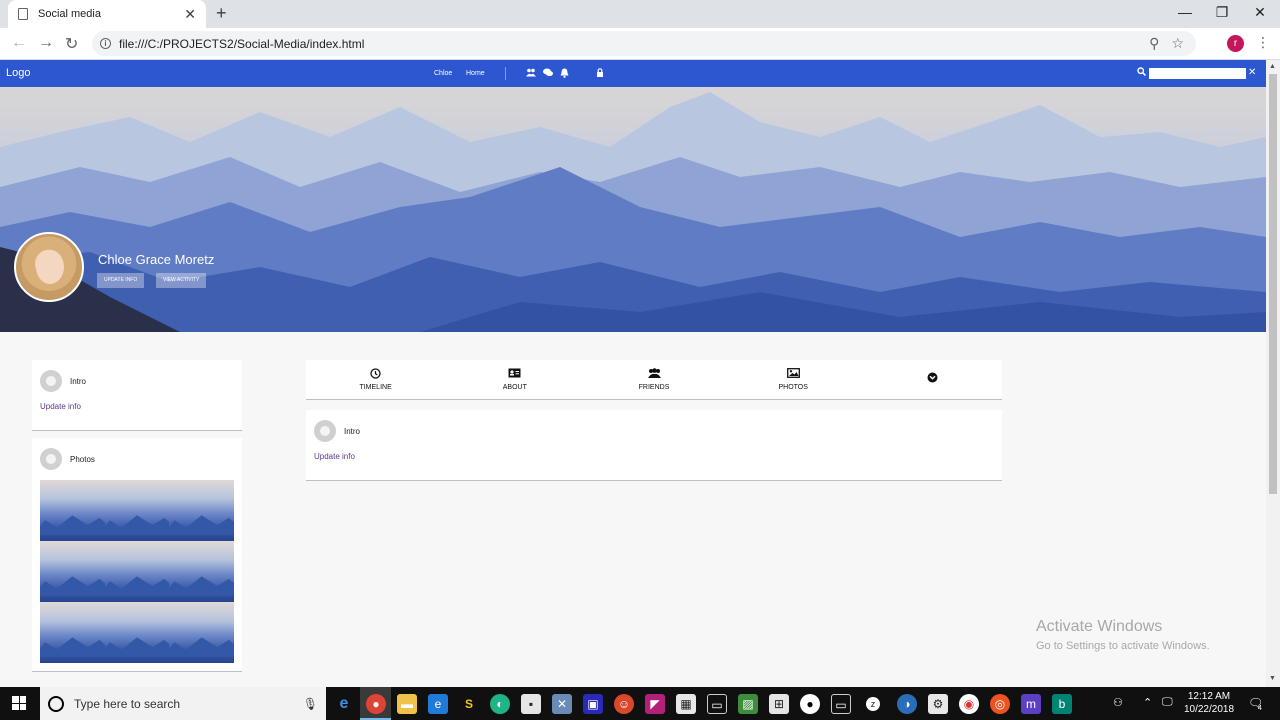 This screenshot has height=720, width=1280. What do you see at coordinates (18, 73) in the screenshot?
I see `site-logo: Logo` at bounding box center [18, 73].